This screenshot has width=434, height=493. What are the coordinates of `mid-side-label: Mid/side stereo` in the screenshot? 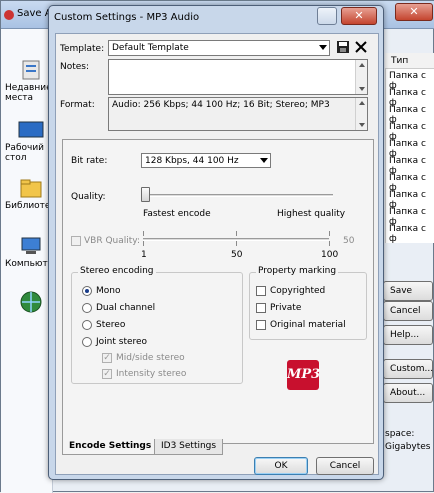 It's located at (150, 358).